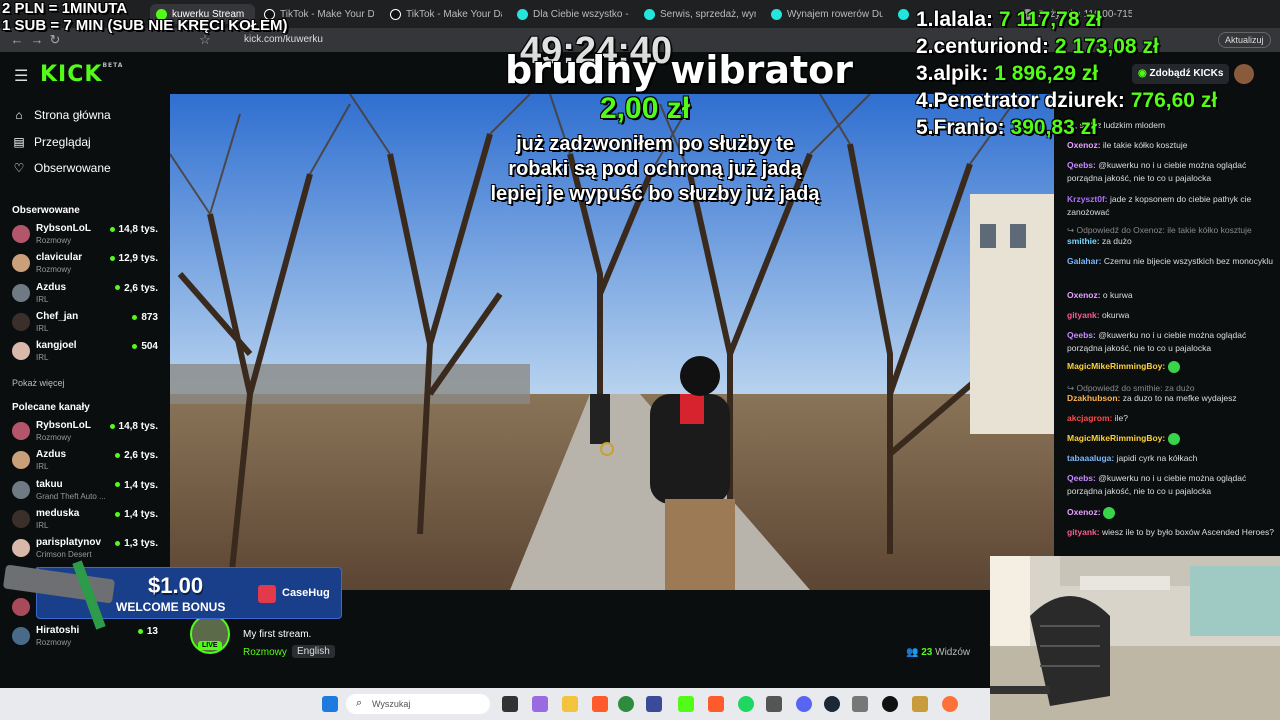 This screenshot has height=720, width=1280. I want to click on stream-category: Rozmowy, so click(265, 652).